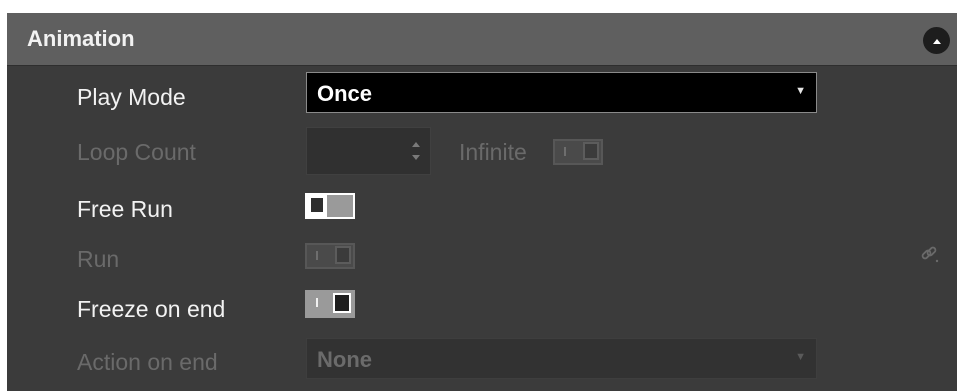 This screenshot has height=391, width=957. What do you see at coordinates (81, 38) in the screenshot?
I see `section-title: Animation` at bounding box center [81, 38].